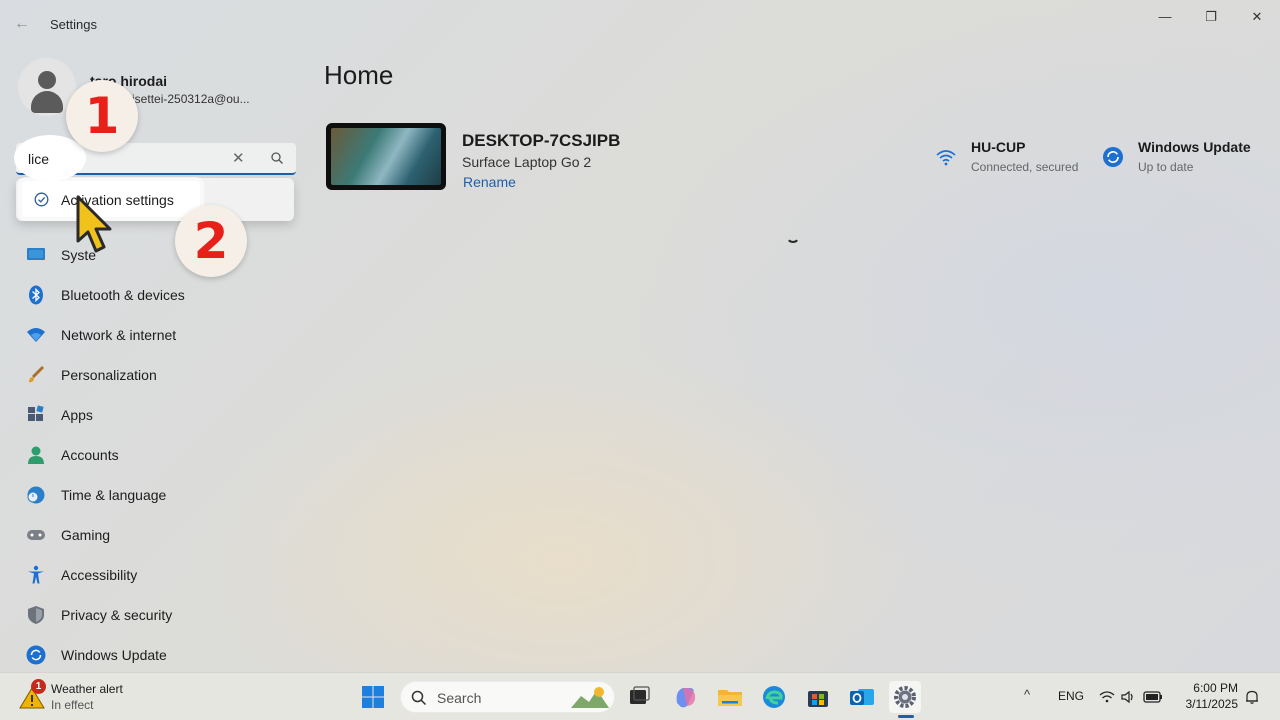 The width and height of the screenshot is (1280, 720). I want to click on apps-icon, so click(36, 413).